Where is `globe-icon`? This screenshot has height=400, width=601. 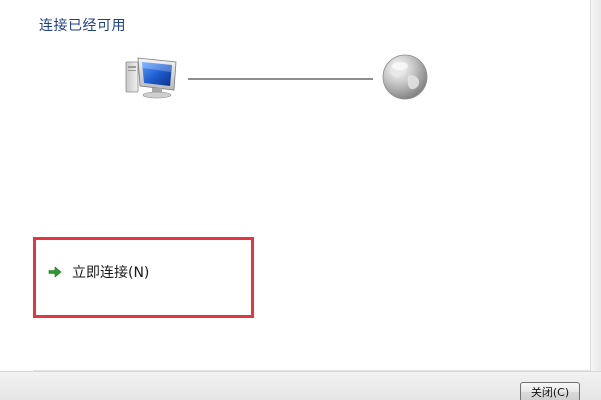 globe-icon is located at coordinates (405, 77).